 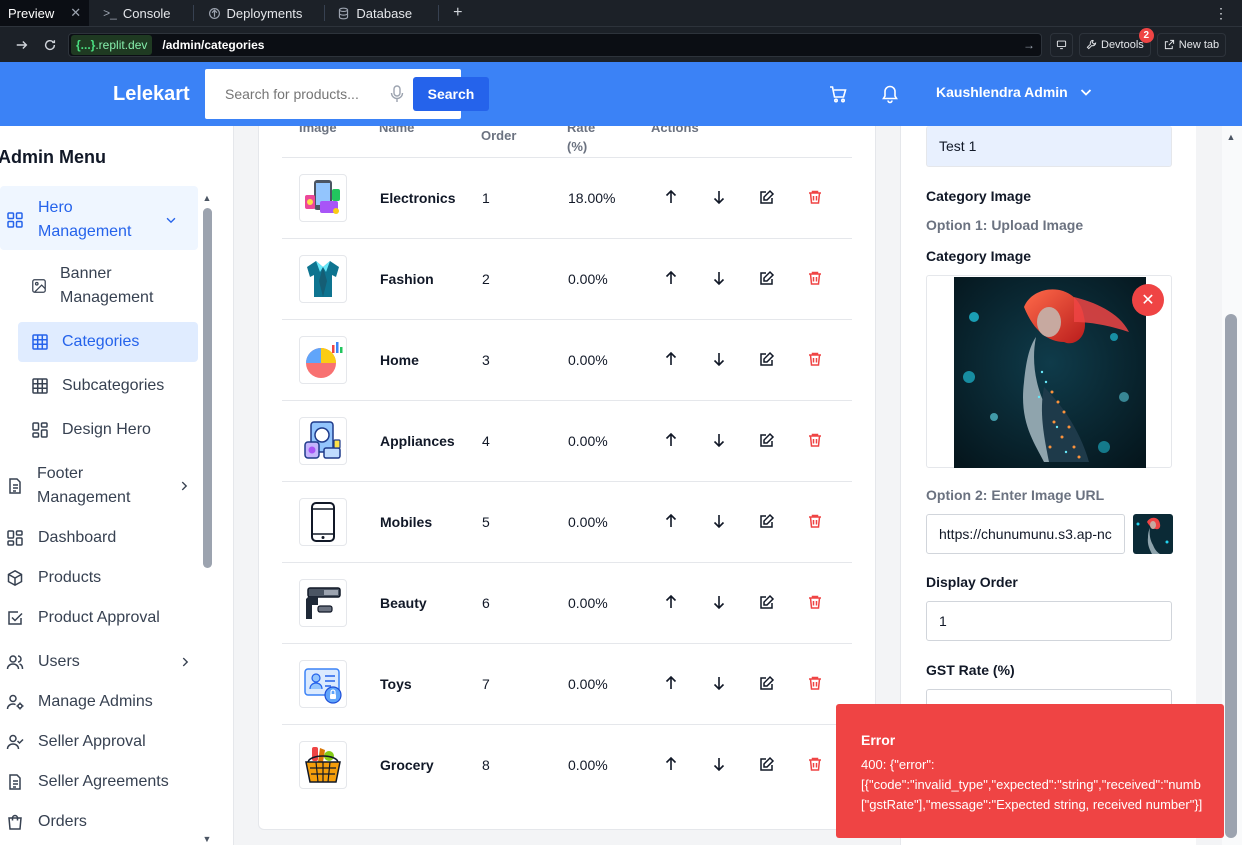 What do you see at coordinates (407, 765) in the screenshot?
I see `category-name: Grocery` at bounding box center [407, 765].